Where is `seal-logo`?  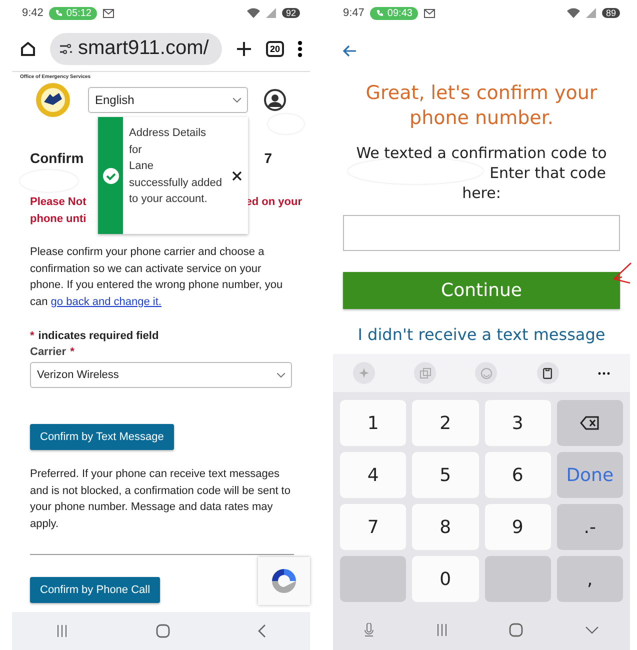 seal-logo is located at coordinates (53, 100).